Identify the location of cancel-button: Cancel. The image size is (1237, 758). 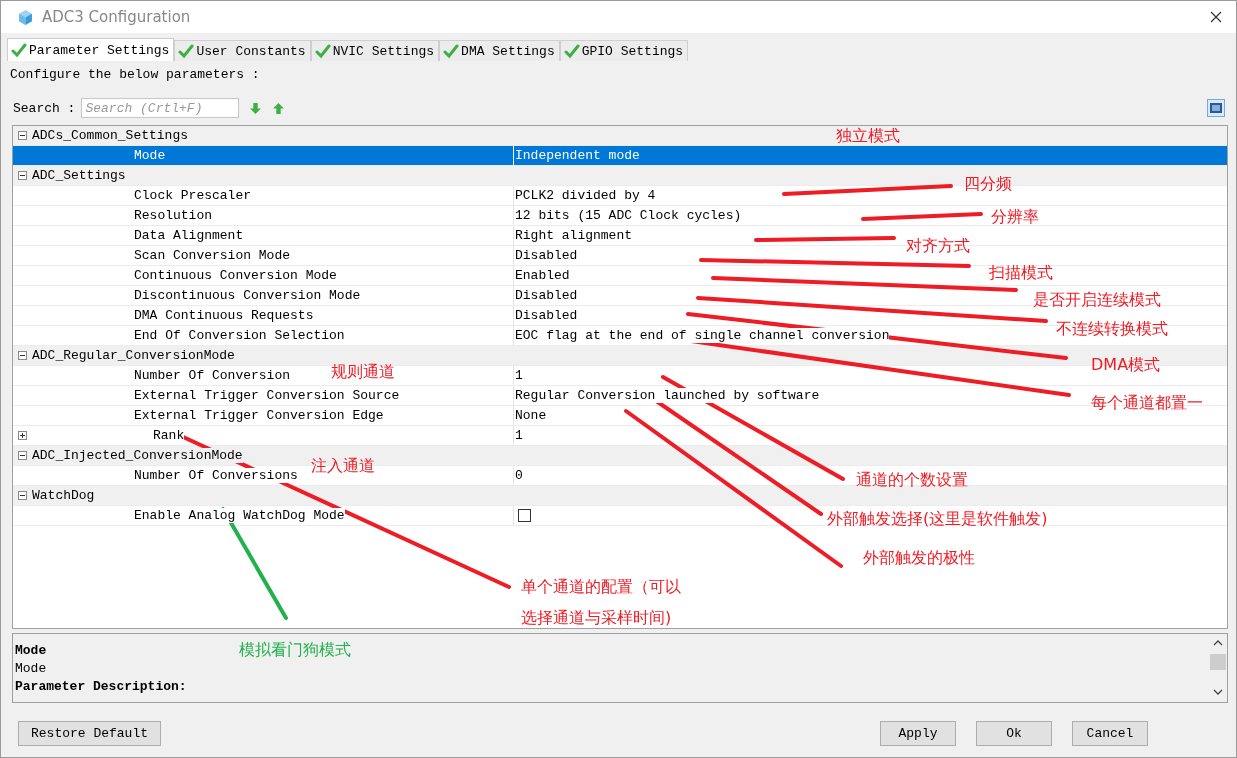
(1110, 733).